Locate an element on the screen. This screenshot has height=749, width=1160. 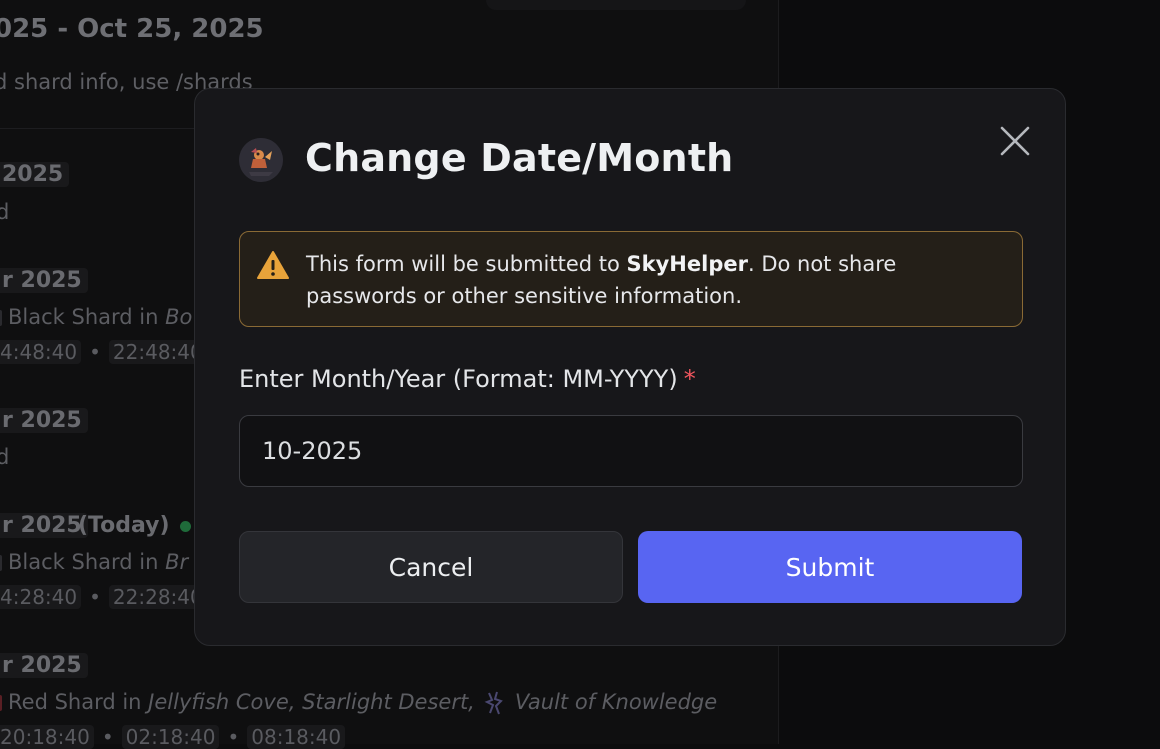
background-toolbar is located at coordinates (616, 5).